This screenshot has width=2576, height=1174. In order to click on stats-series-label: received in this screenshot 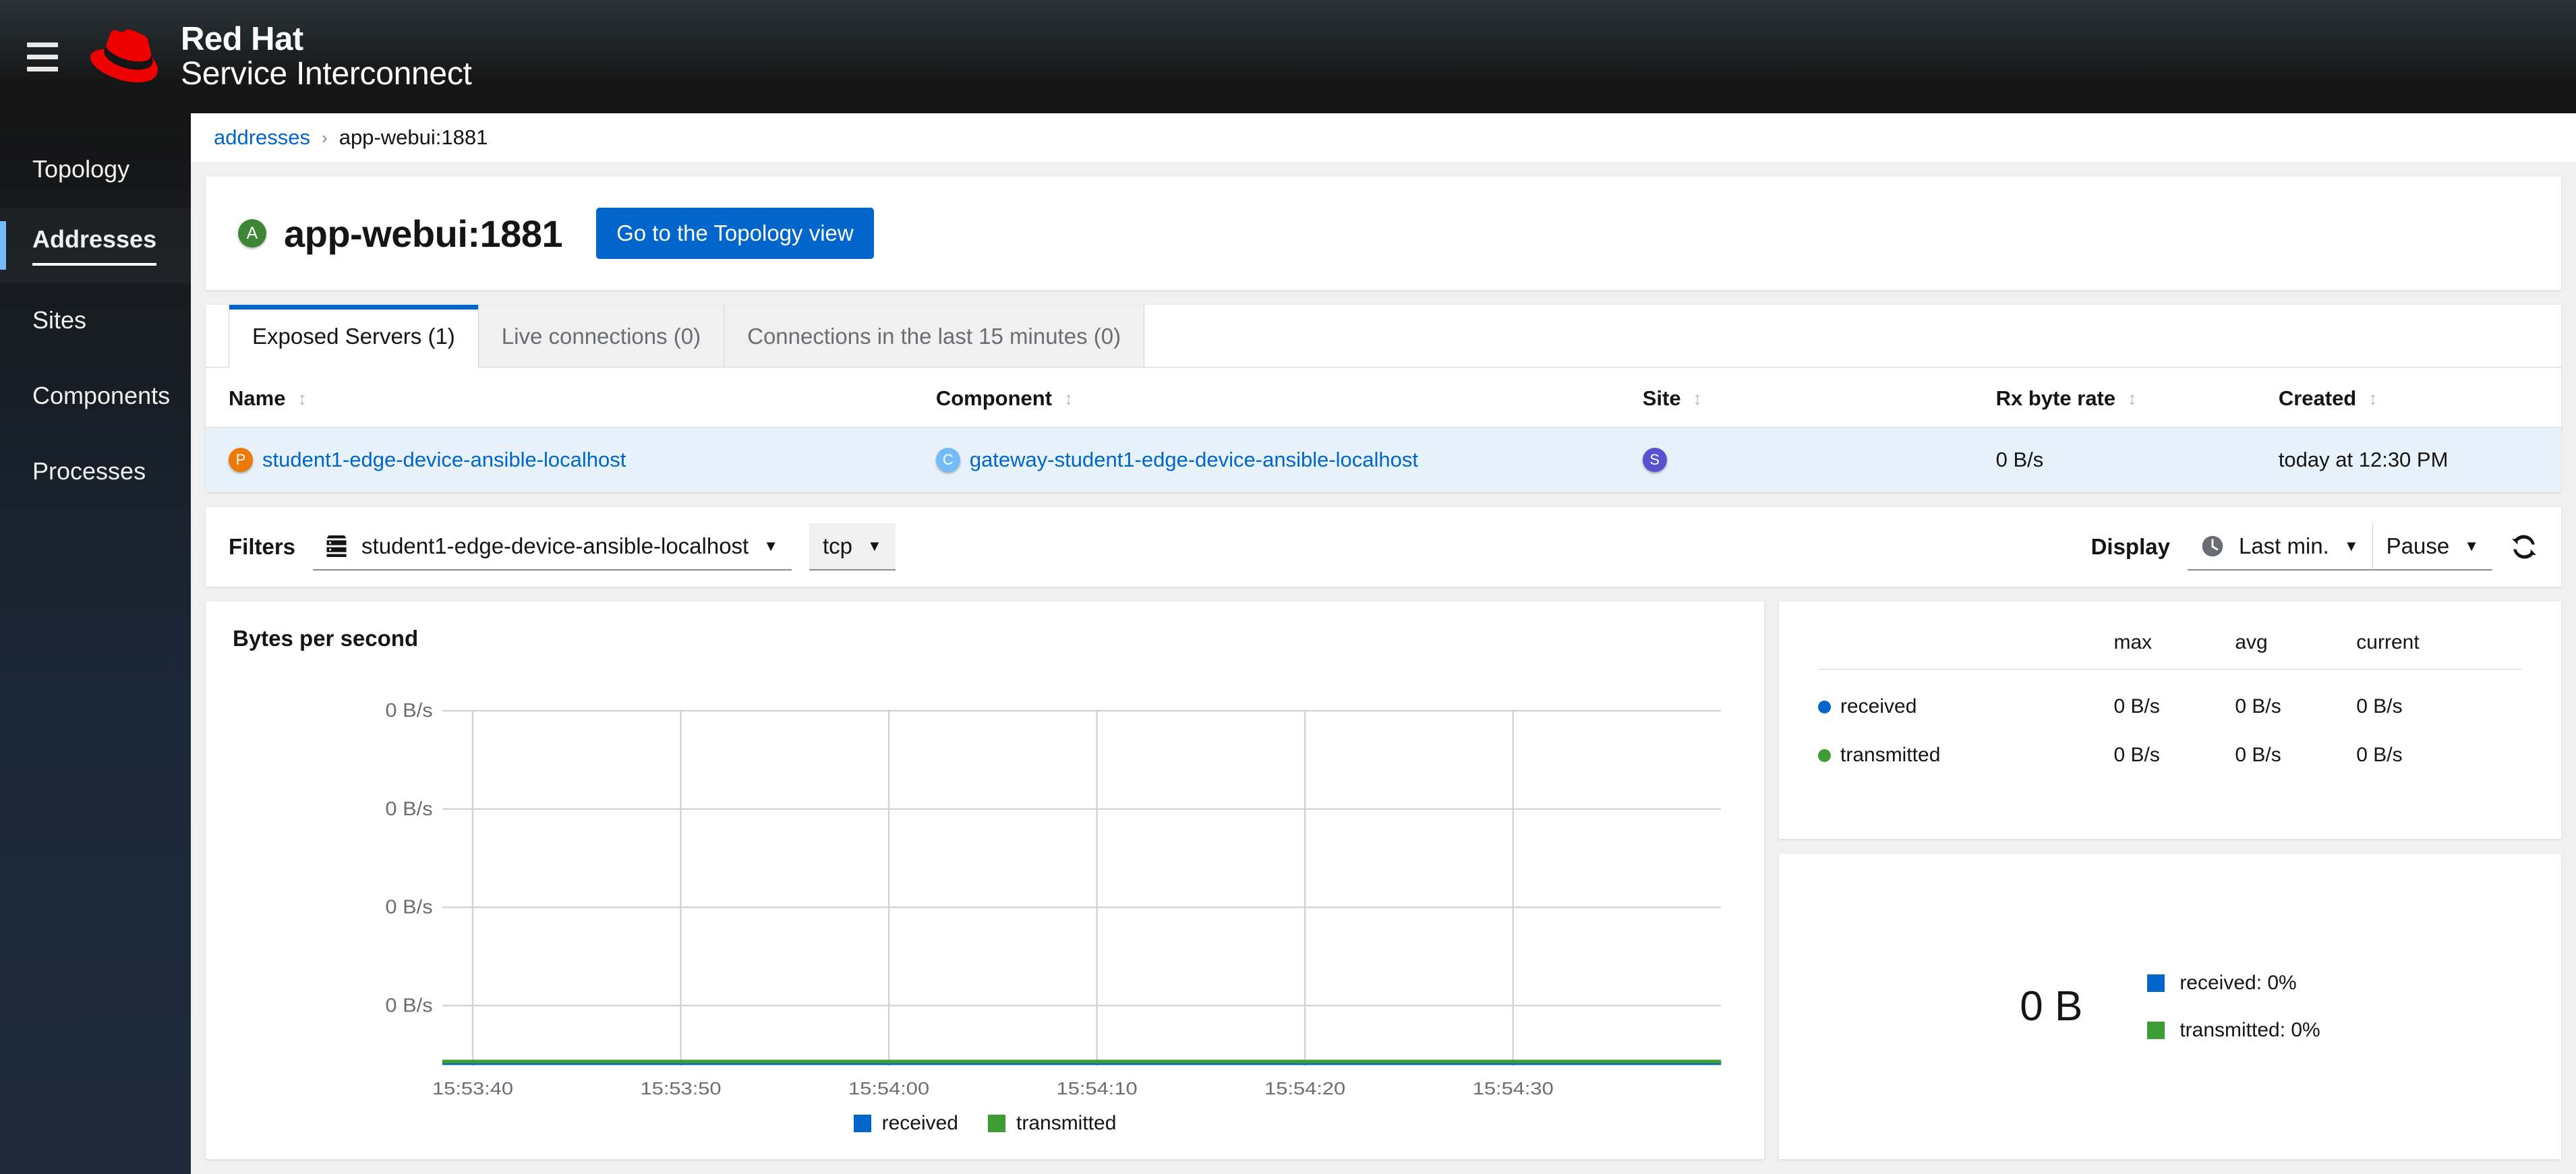, I will do `click(1878, 706)`.